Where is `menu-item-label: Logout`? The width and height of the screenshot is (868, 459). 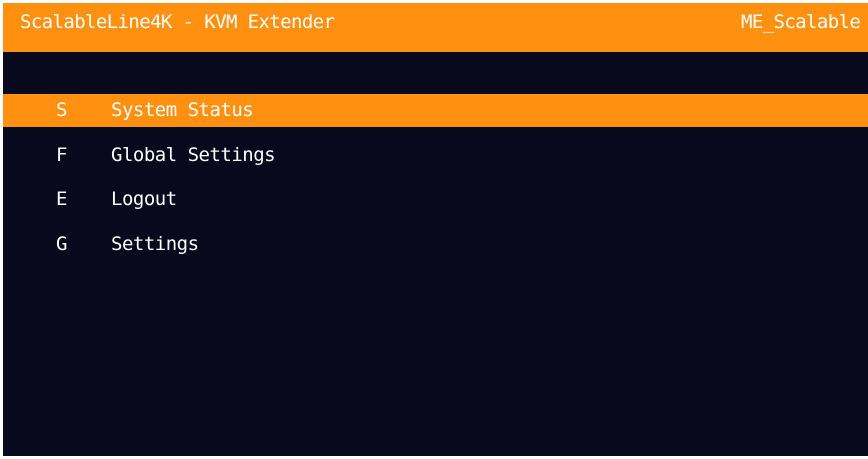
menu-item-label: Logout is located at coordinates (144, 199).